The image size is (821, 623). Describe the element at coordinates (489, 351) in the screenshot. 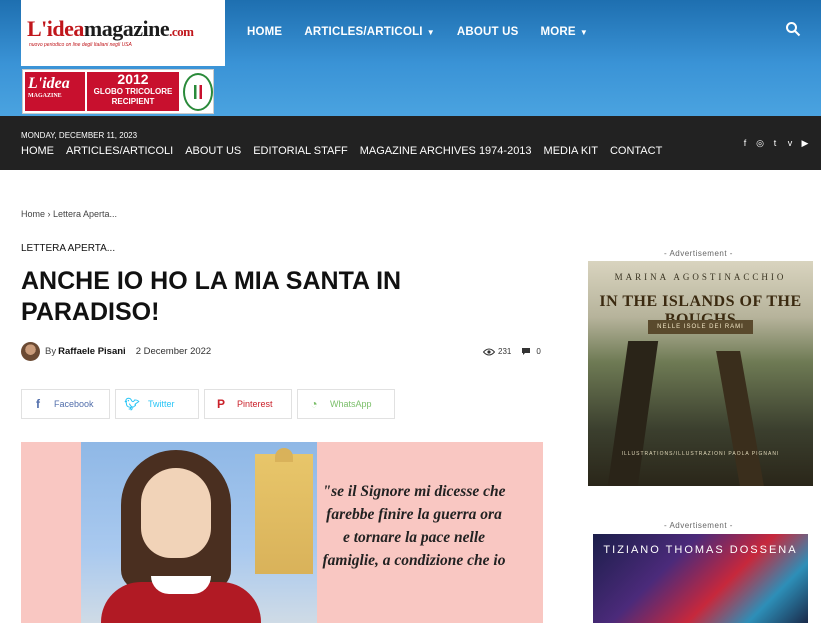

I see `eye-icon` at that location.